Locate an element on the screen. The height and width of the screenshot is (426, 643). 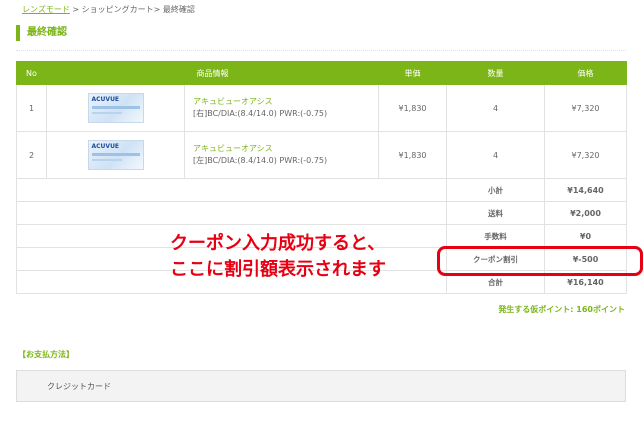
product-spec: [右]BC/DIA:(8.4/14.0) PWR:(-0.75) is located at coordinates (260, 113).